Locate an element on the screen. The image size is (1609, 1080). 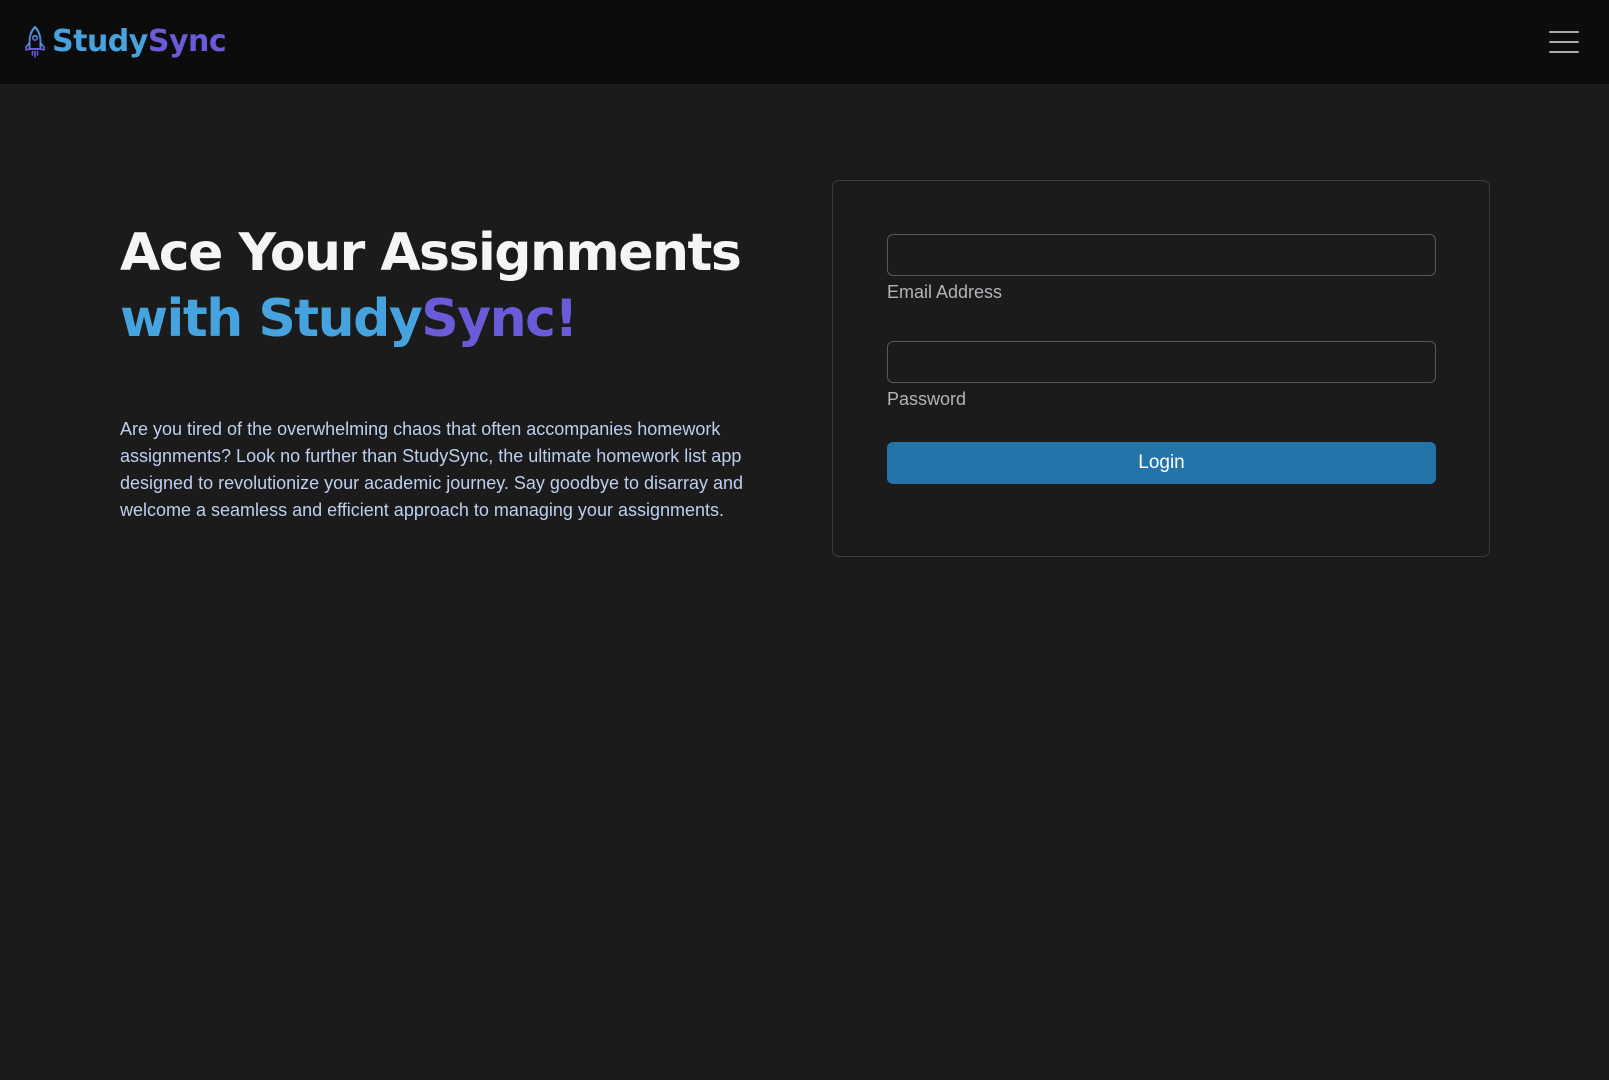
hero-title-line1: Ace Your Assignments is located at coordinates (431, 253).